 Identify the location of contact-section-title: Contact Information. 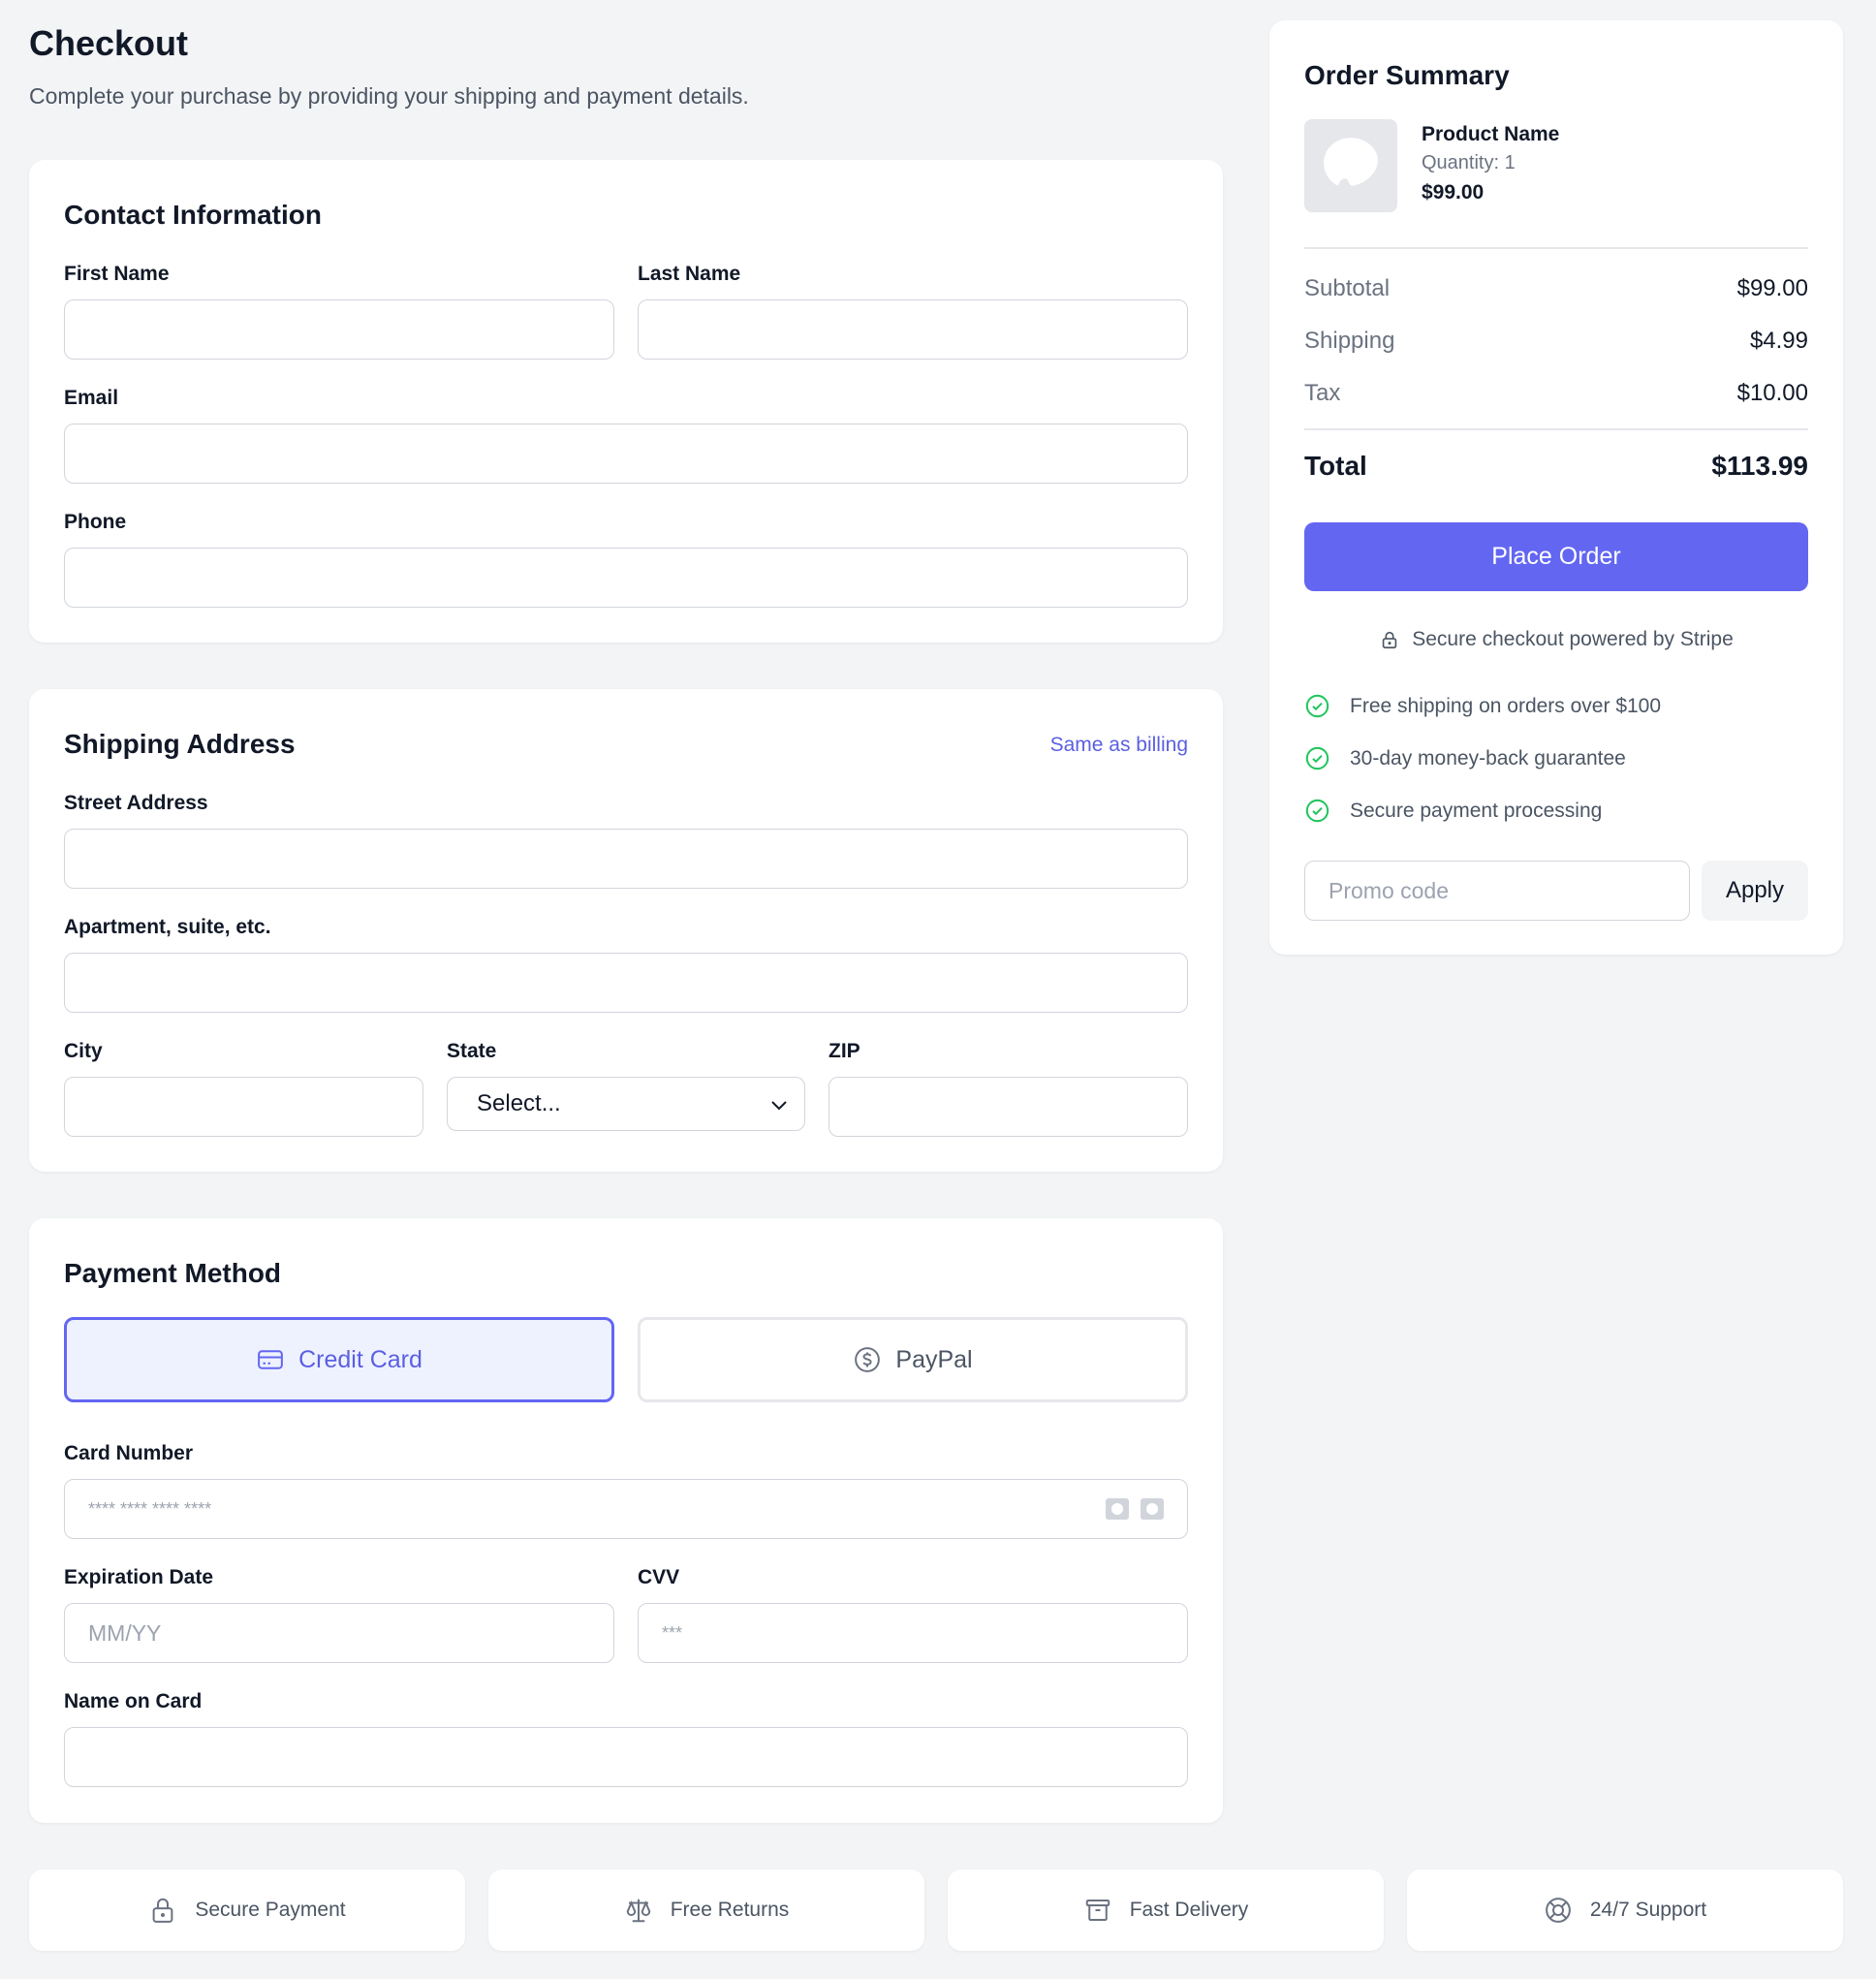
(193, 215).